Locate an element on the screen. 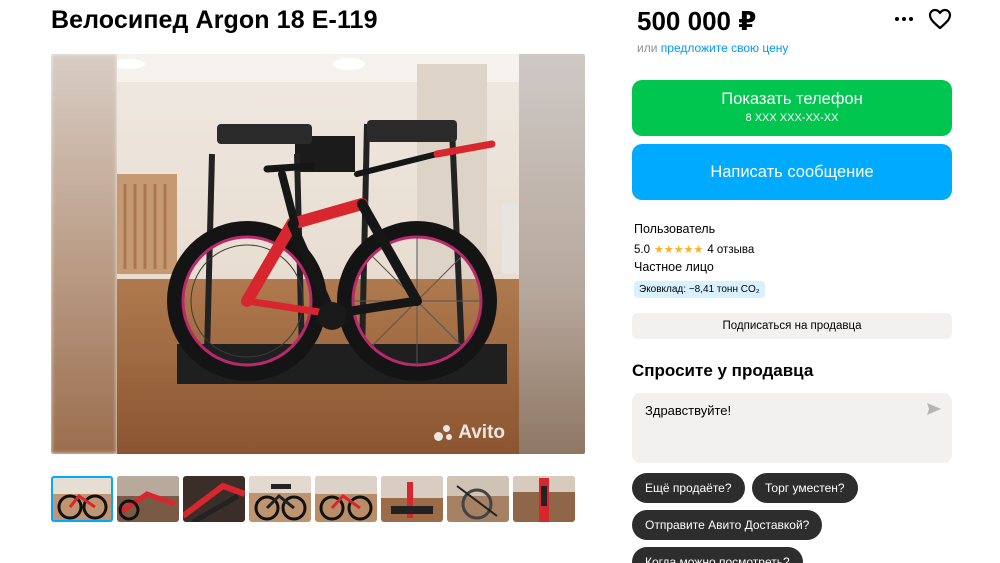  avito-logo-icon is located at coordinates (444, 433).